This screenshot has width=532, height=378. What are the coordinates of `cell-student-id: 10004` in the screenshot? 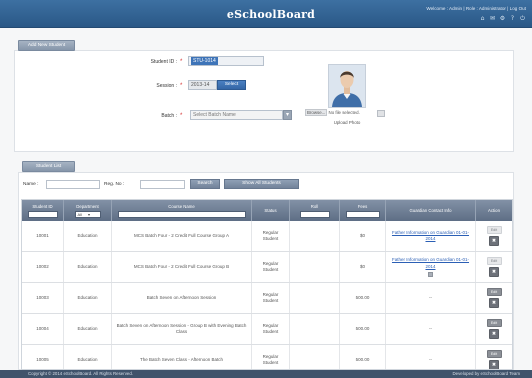 It's located at (43, 329).